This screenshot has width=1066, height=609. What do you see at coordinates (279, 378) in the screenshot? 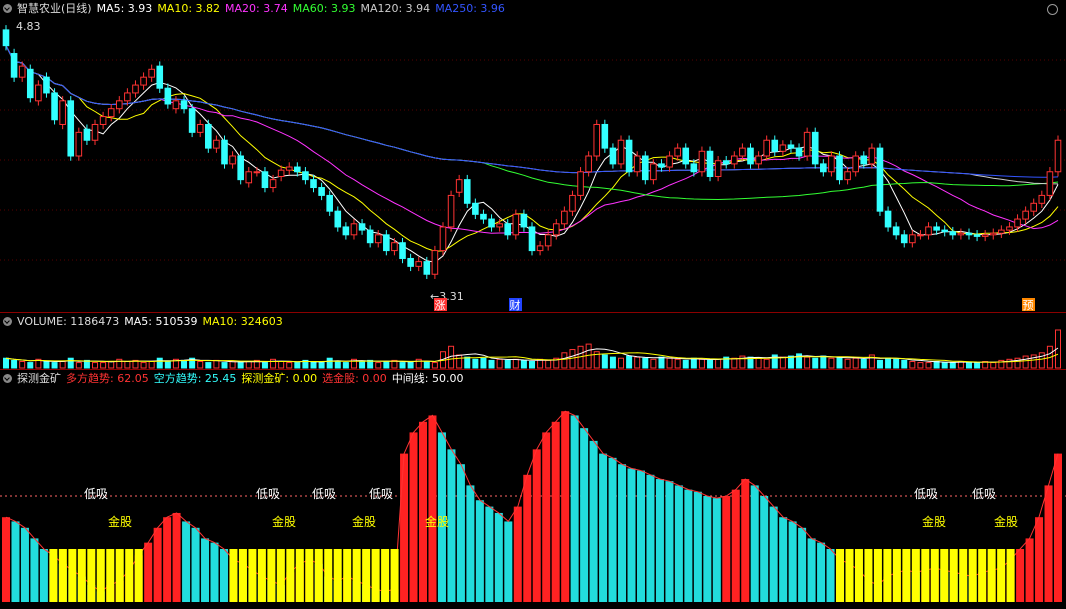
I see `indicator-label-3: 探测金矿: 0.00` at bounding box center [279, 378].